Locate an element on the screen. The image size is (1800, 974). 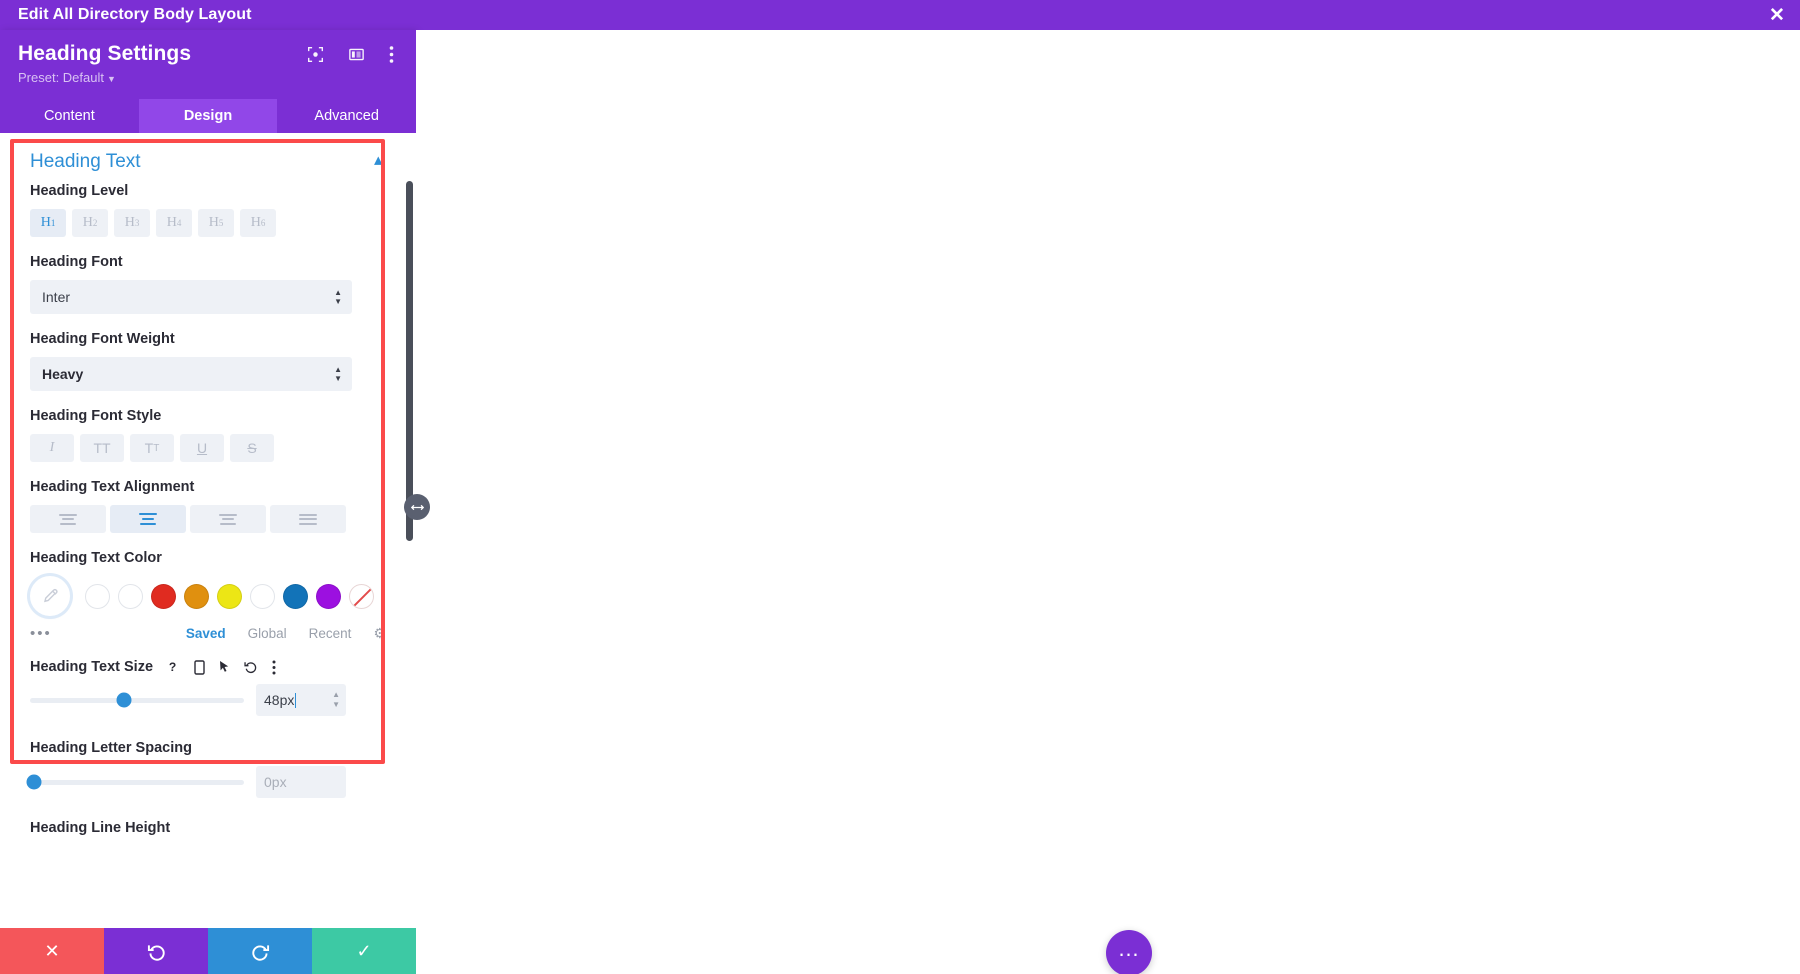
panel-tabs: Content Design Advanced is located at coordinates (208, 116).